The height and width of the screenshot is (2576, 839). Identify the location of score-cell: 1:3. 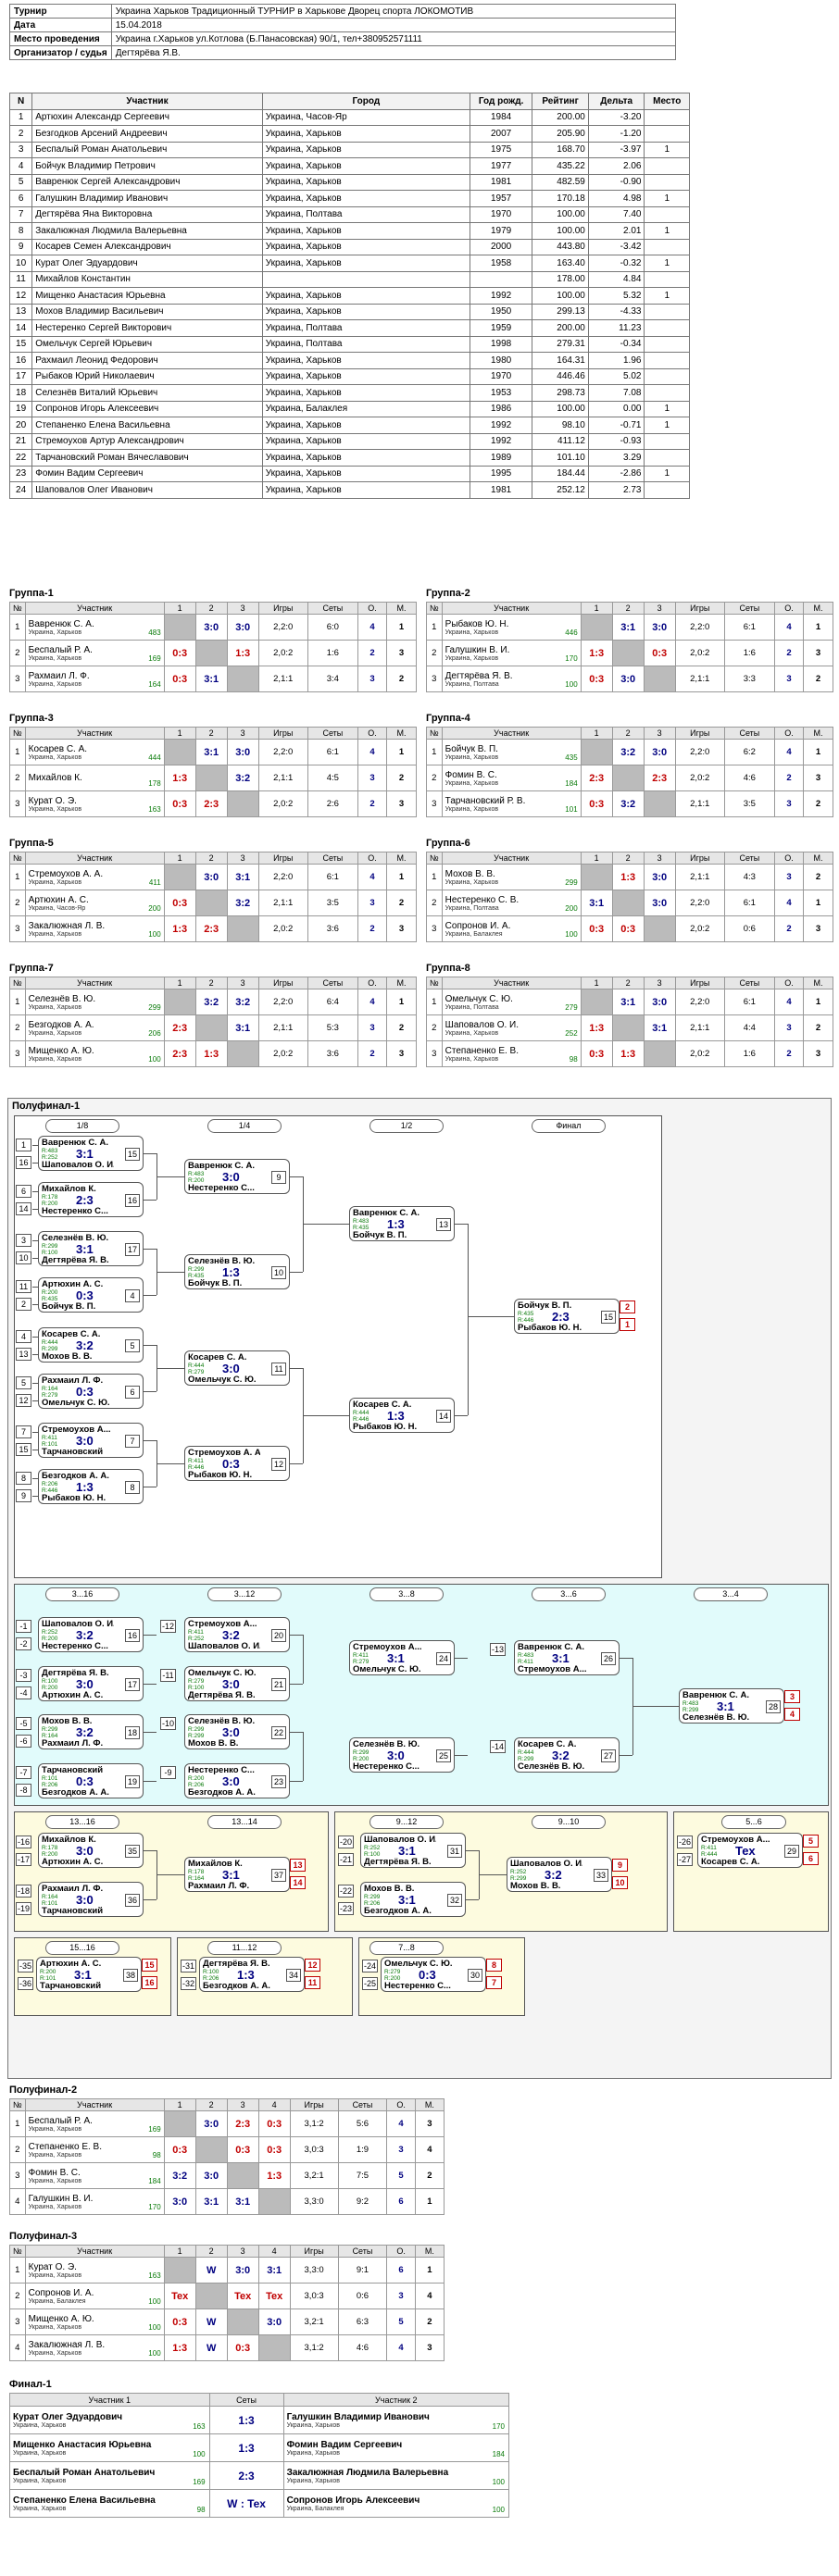
(596, 653).